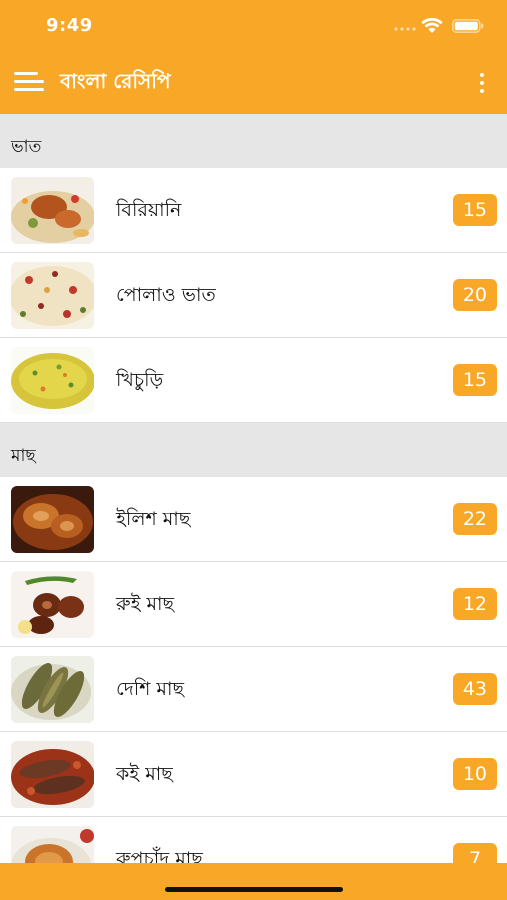  Describe the element at coordinates (52, 380) in the screenshot. I see `khichuri-thumbnail` at that location.